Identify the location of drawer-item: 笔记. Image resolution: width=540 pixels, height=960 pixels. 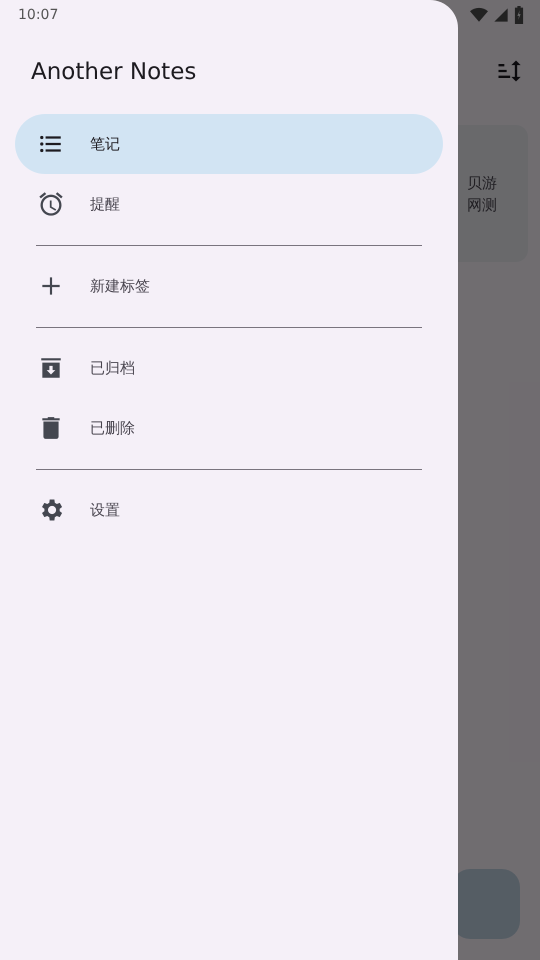
(229, 144).